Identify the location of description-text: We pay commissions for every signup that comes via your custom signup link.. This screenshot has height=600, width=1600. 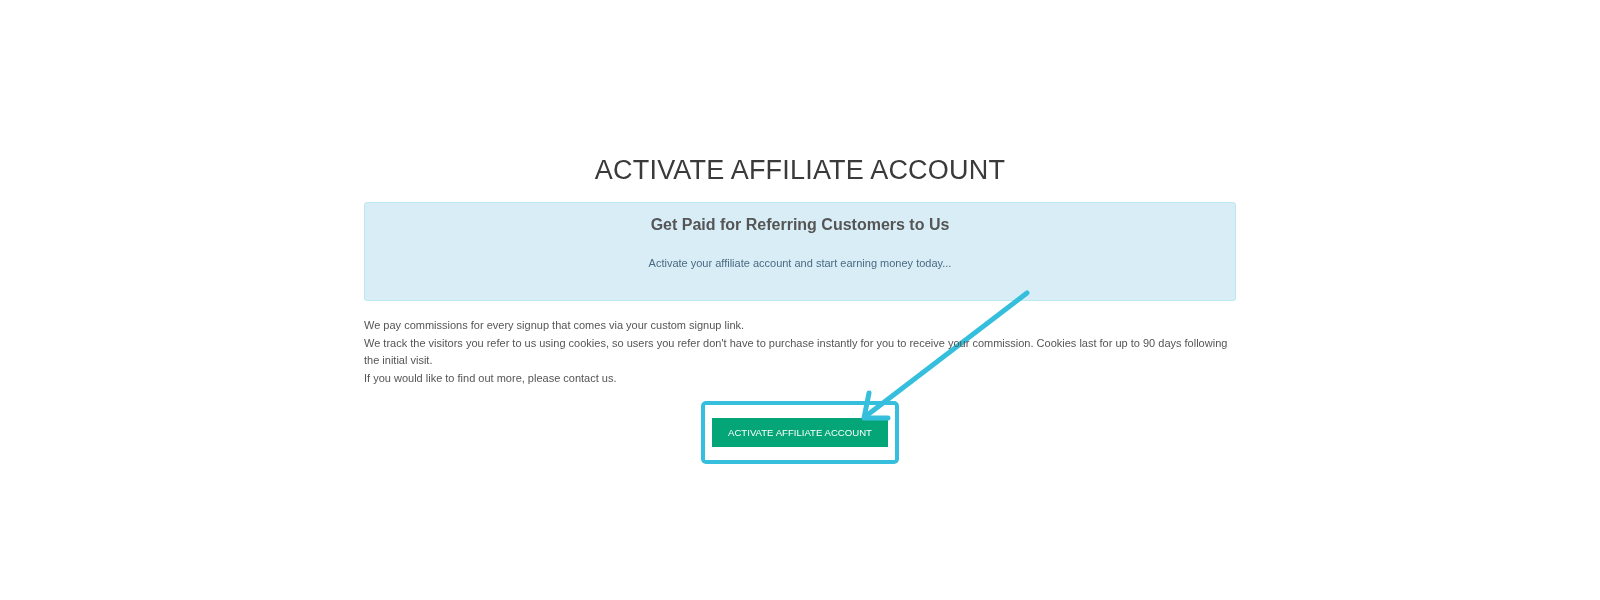
(555, 325).